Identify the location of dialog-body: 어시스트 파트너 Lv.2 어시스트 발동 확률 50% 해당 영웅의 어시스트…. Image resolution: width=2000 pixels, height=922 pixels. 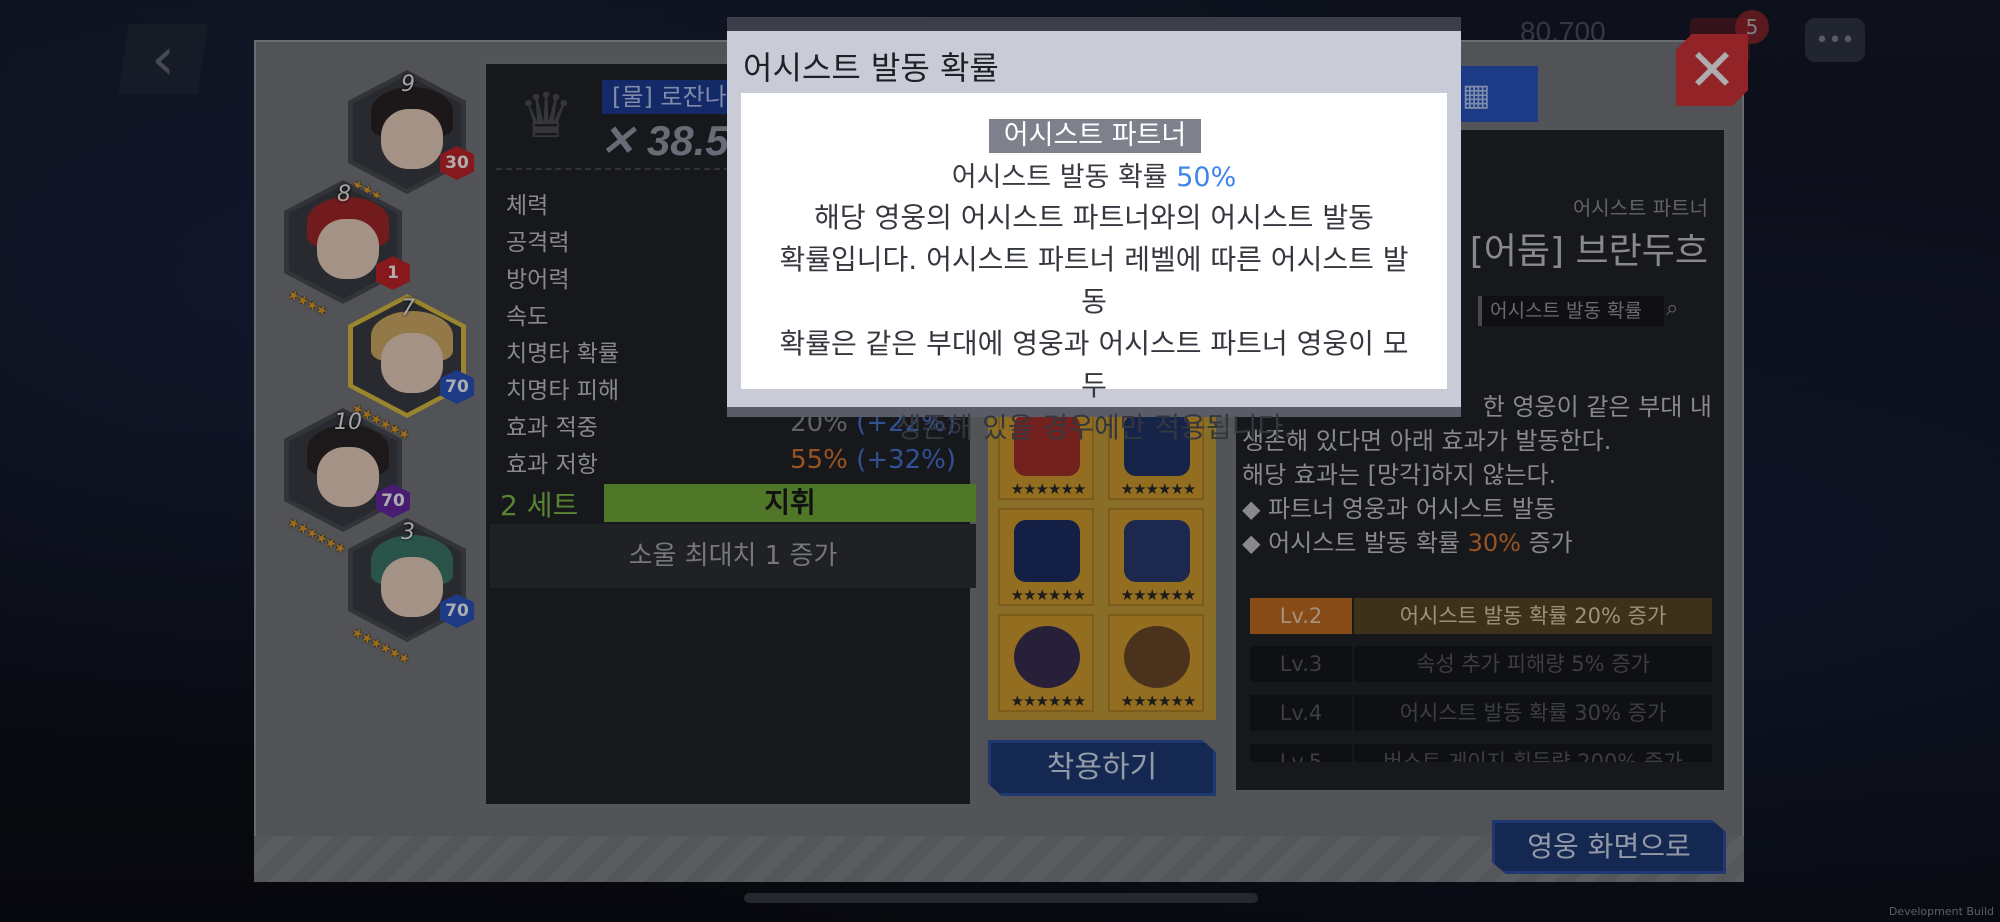
(1094, 268).